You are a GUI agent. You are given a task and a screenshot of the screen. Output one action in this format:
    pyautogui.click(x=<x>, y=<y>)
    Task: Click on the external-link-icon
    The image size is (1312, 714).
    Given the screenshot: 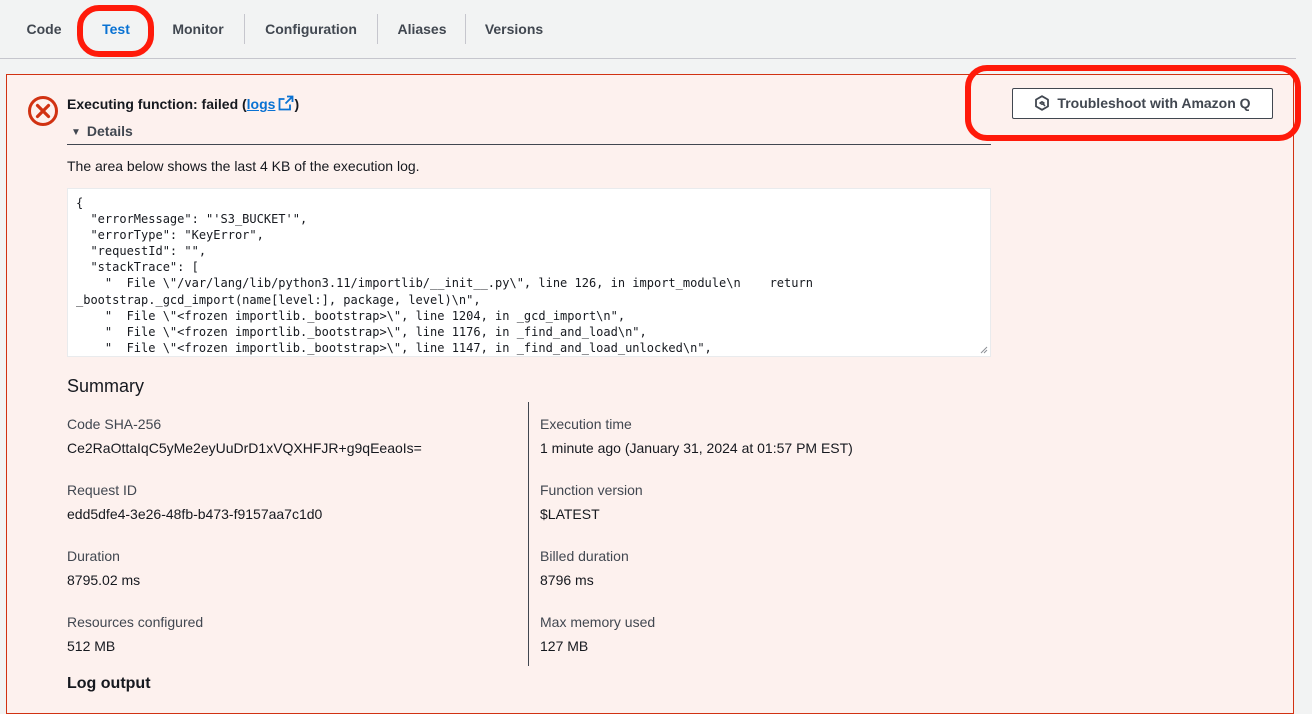 What is the action you would take?
    pyautogui.click(x=286, y=103)
    